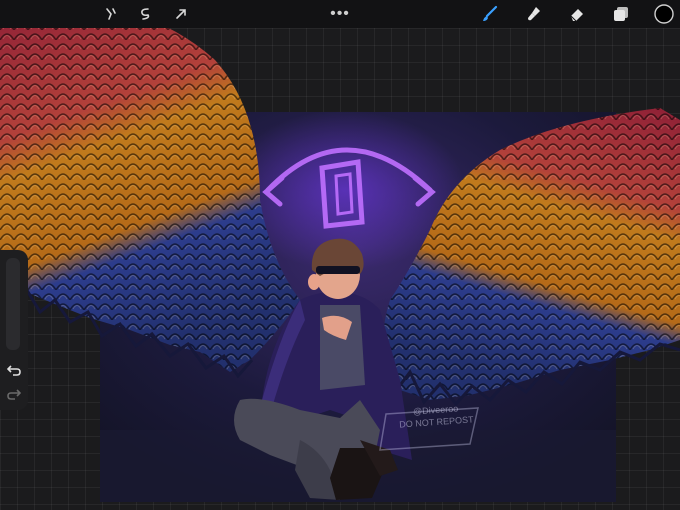  Describe the element at coordinates (534, 14) in the screenshot. I see `smudge-icon` at that location.